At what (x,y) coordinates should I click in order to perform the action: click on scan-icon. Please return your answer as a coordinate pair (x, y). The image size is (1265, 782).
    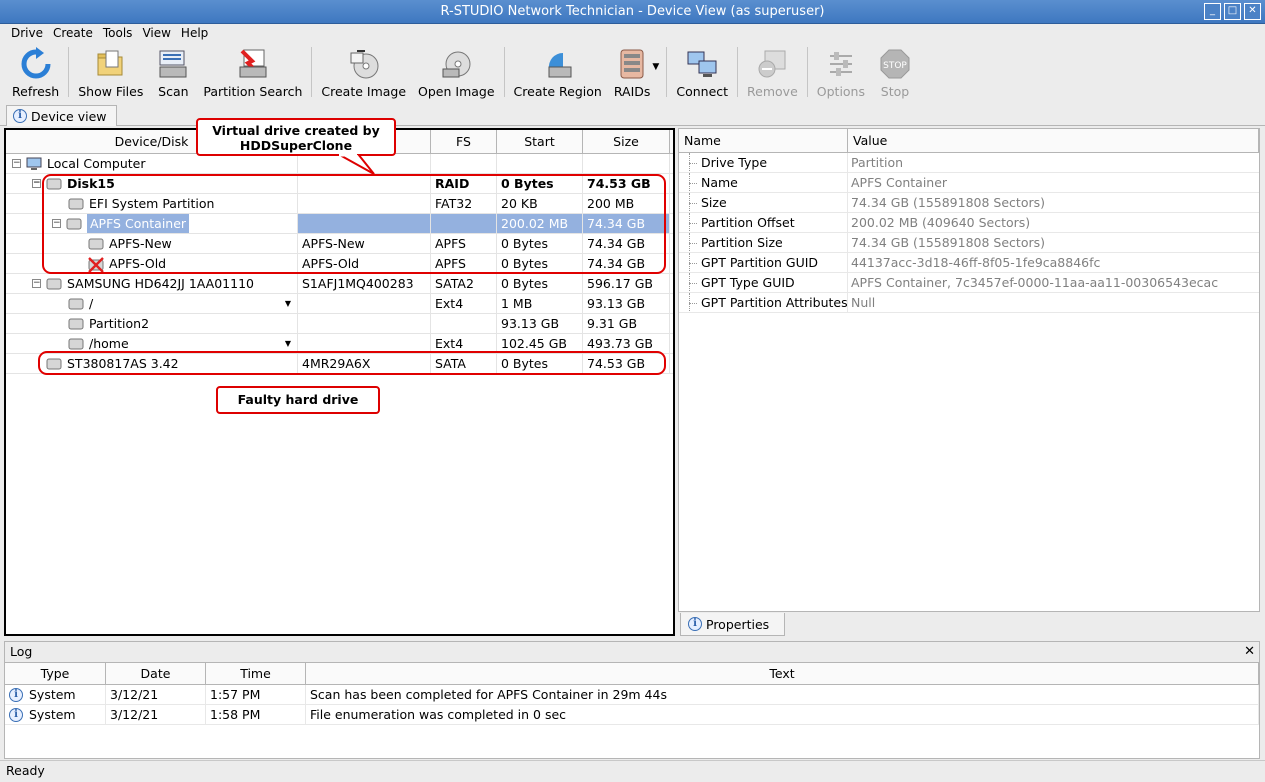
    Looking at the image, I should click on (173, 64).